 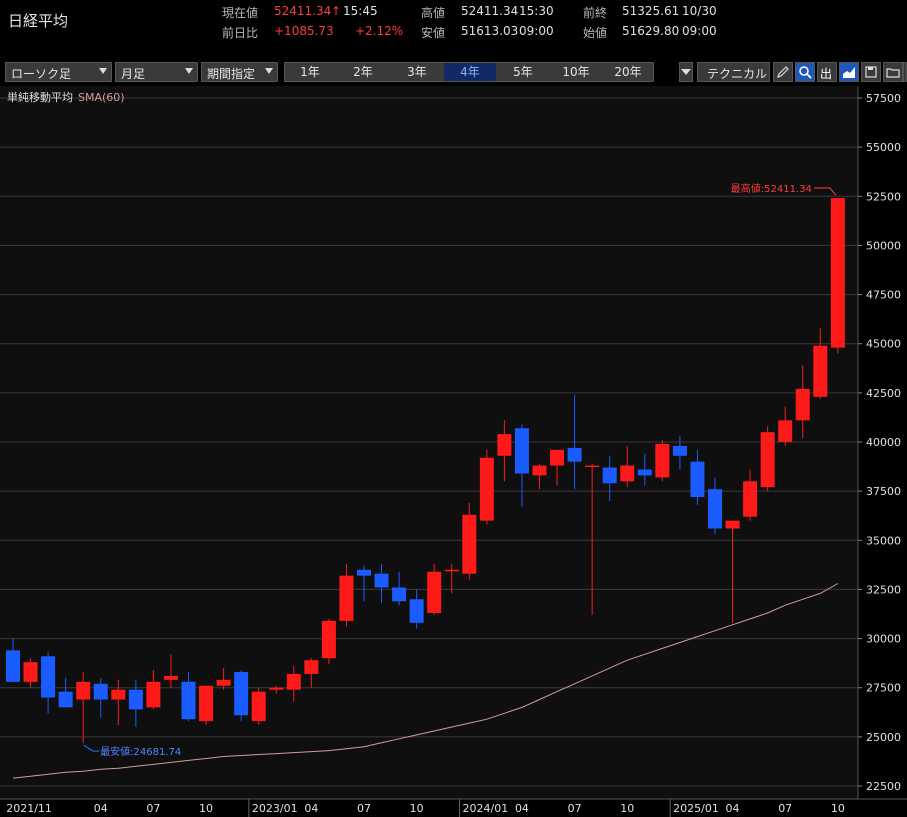 What do you see at coordinates (40, 97) in the screenshot?
I see `indicator-label: 単純移動平均` at bounding box center [40, 97].